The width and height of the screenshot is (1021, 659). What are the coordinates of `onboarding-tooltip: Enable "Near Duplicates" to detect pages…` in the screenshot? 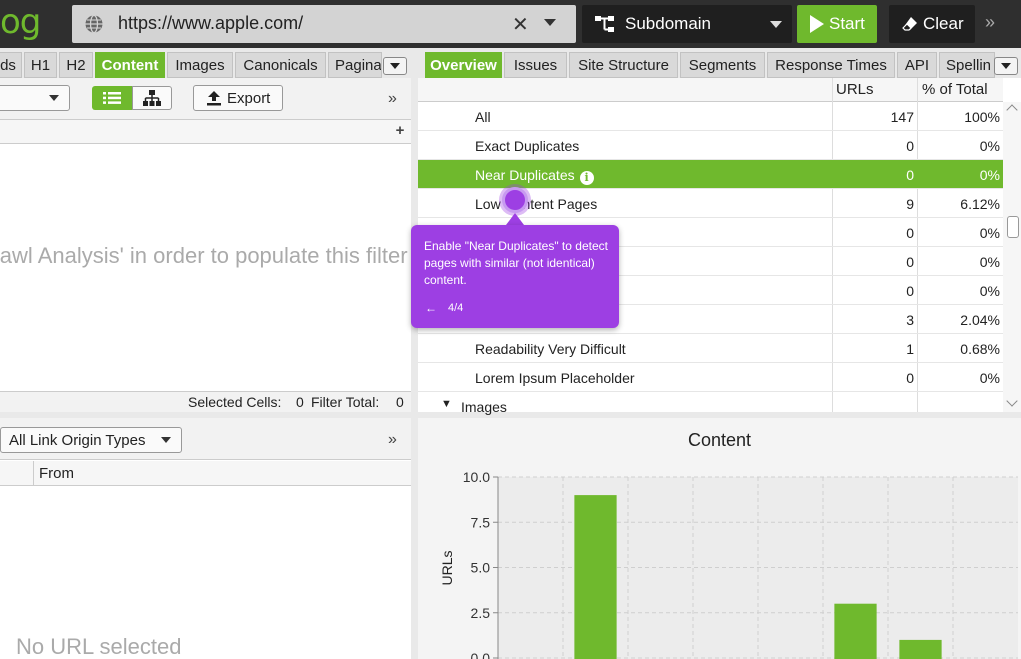 It's located at (515, 276).